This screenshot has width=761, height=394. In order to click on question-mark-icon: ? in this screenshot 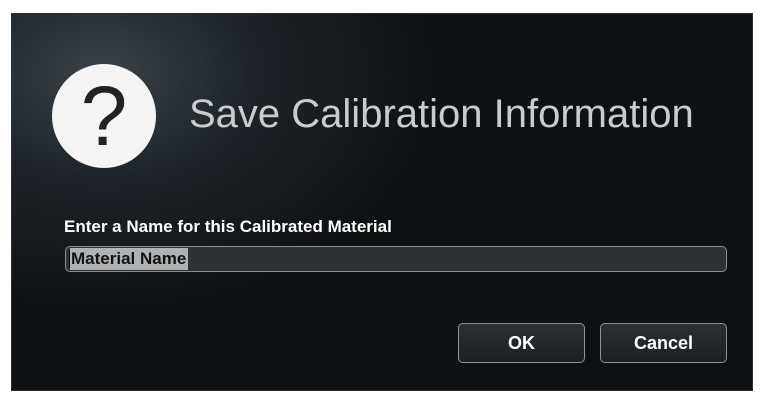, I will do `click(104, 116)`.